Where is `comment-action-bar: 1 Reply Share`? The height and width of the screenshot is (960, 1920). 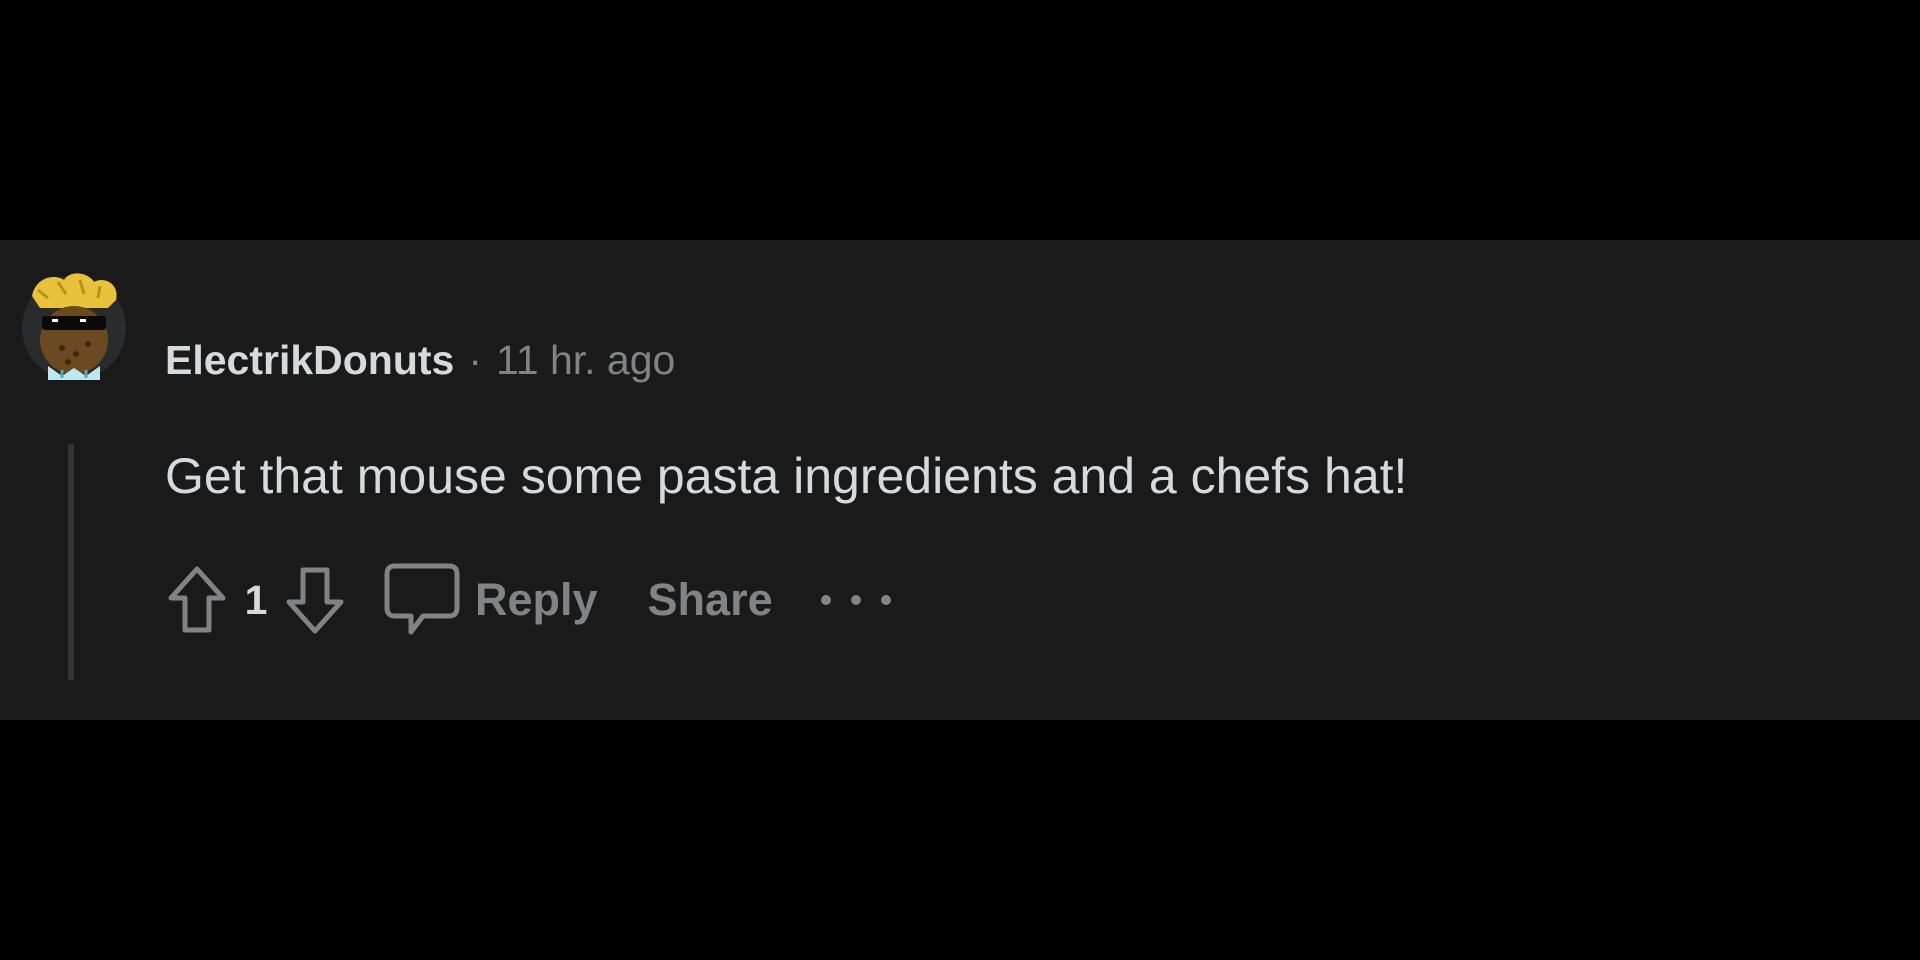 comment-action-bar: 1 Reply Share is located at coordinates (523, 600).